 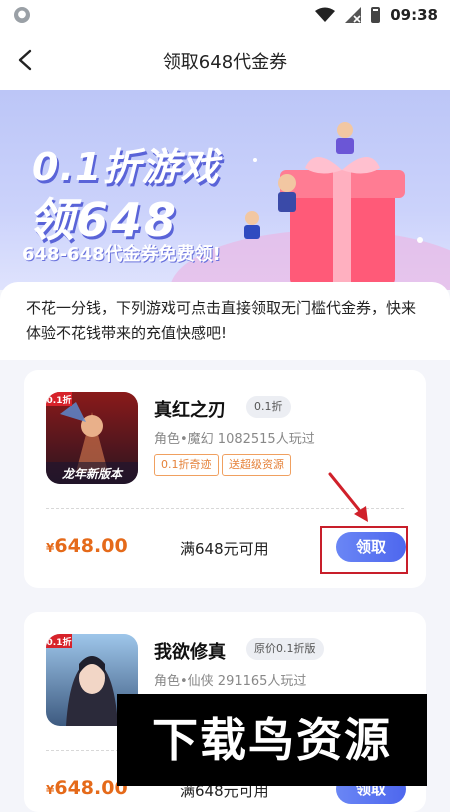 What do you see at coordinates (190, 651) in the screenshot?
I see `game-title: 我欲修真` at bounding box center [190, 651].